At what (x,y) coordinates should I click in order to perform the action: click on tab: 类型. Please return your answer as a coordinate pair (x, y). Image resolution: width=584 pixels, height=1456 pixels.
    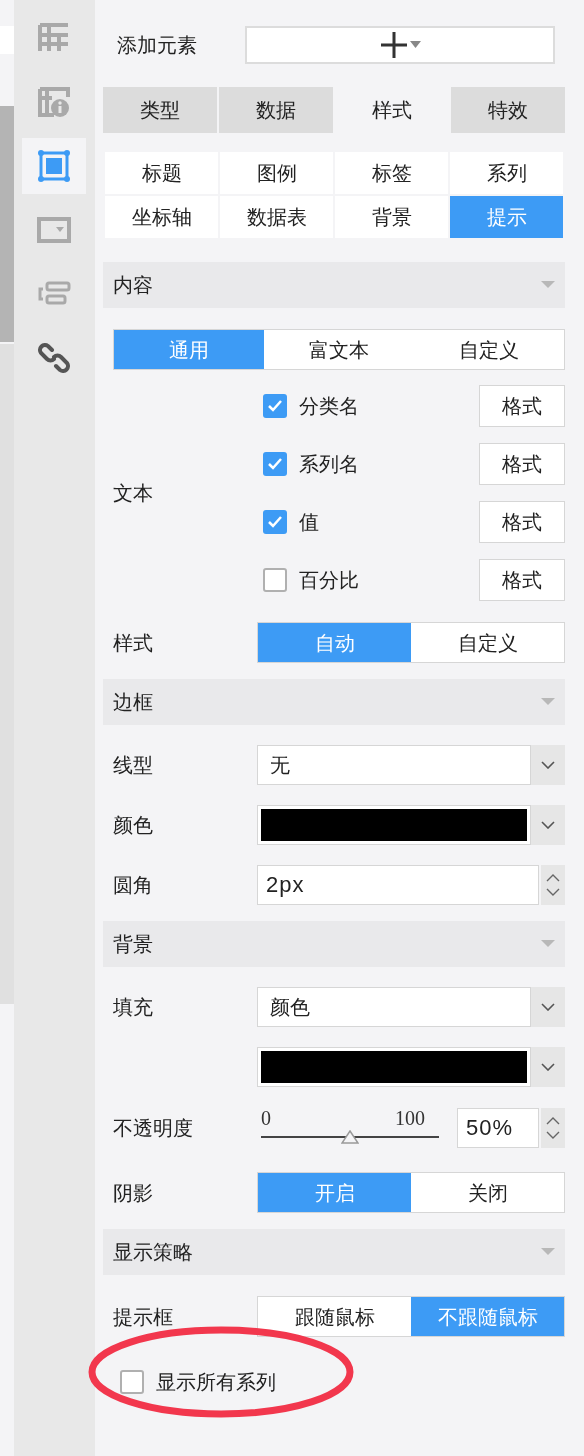
    Looking at the image, I should click on (160, 110).